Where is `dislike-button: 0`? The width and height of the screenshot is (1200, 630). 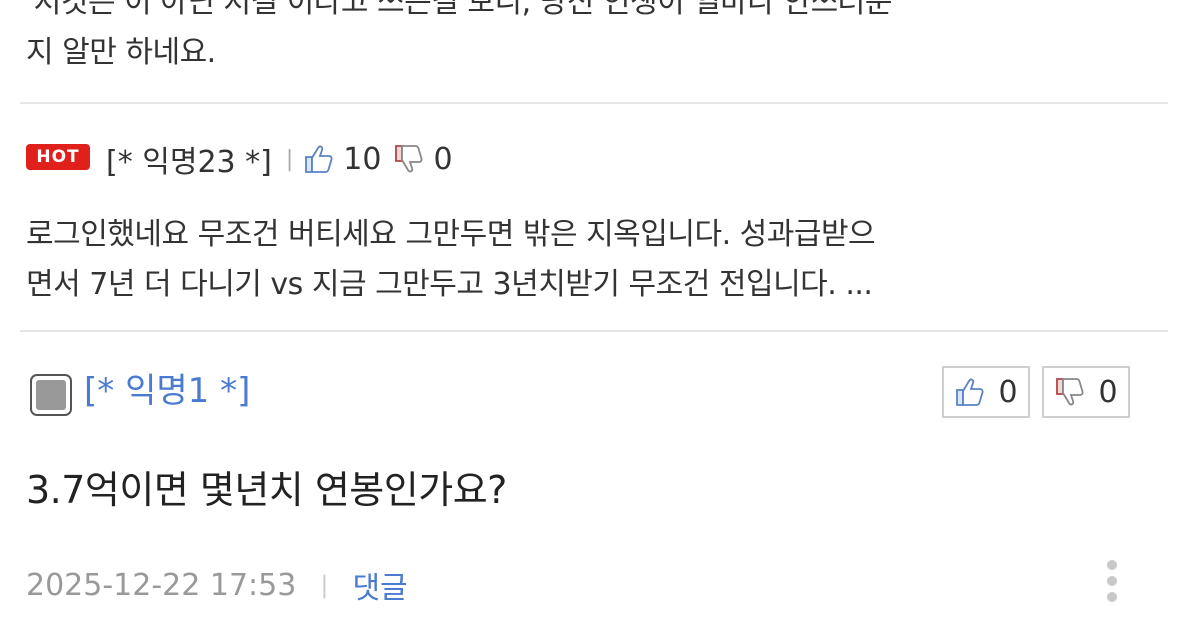
dislike-button: 0 is located at coordinates (1086, 392).